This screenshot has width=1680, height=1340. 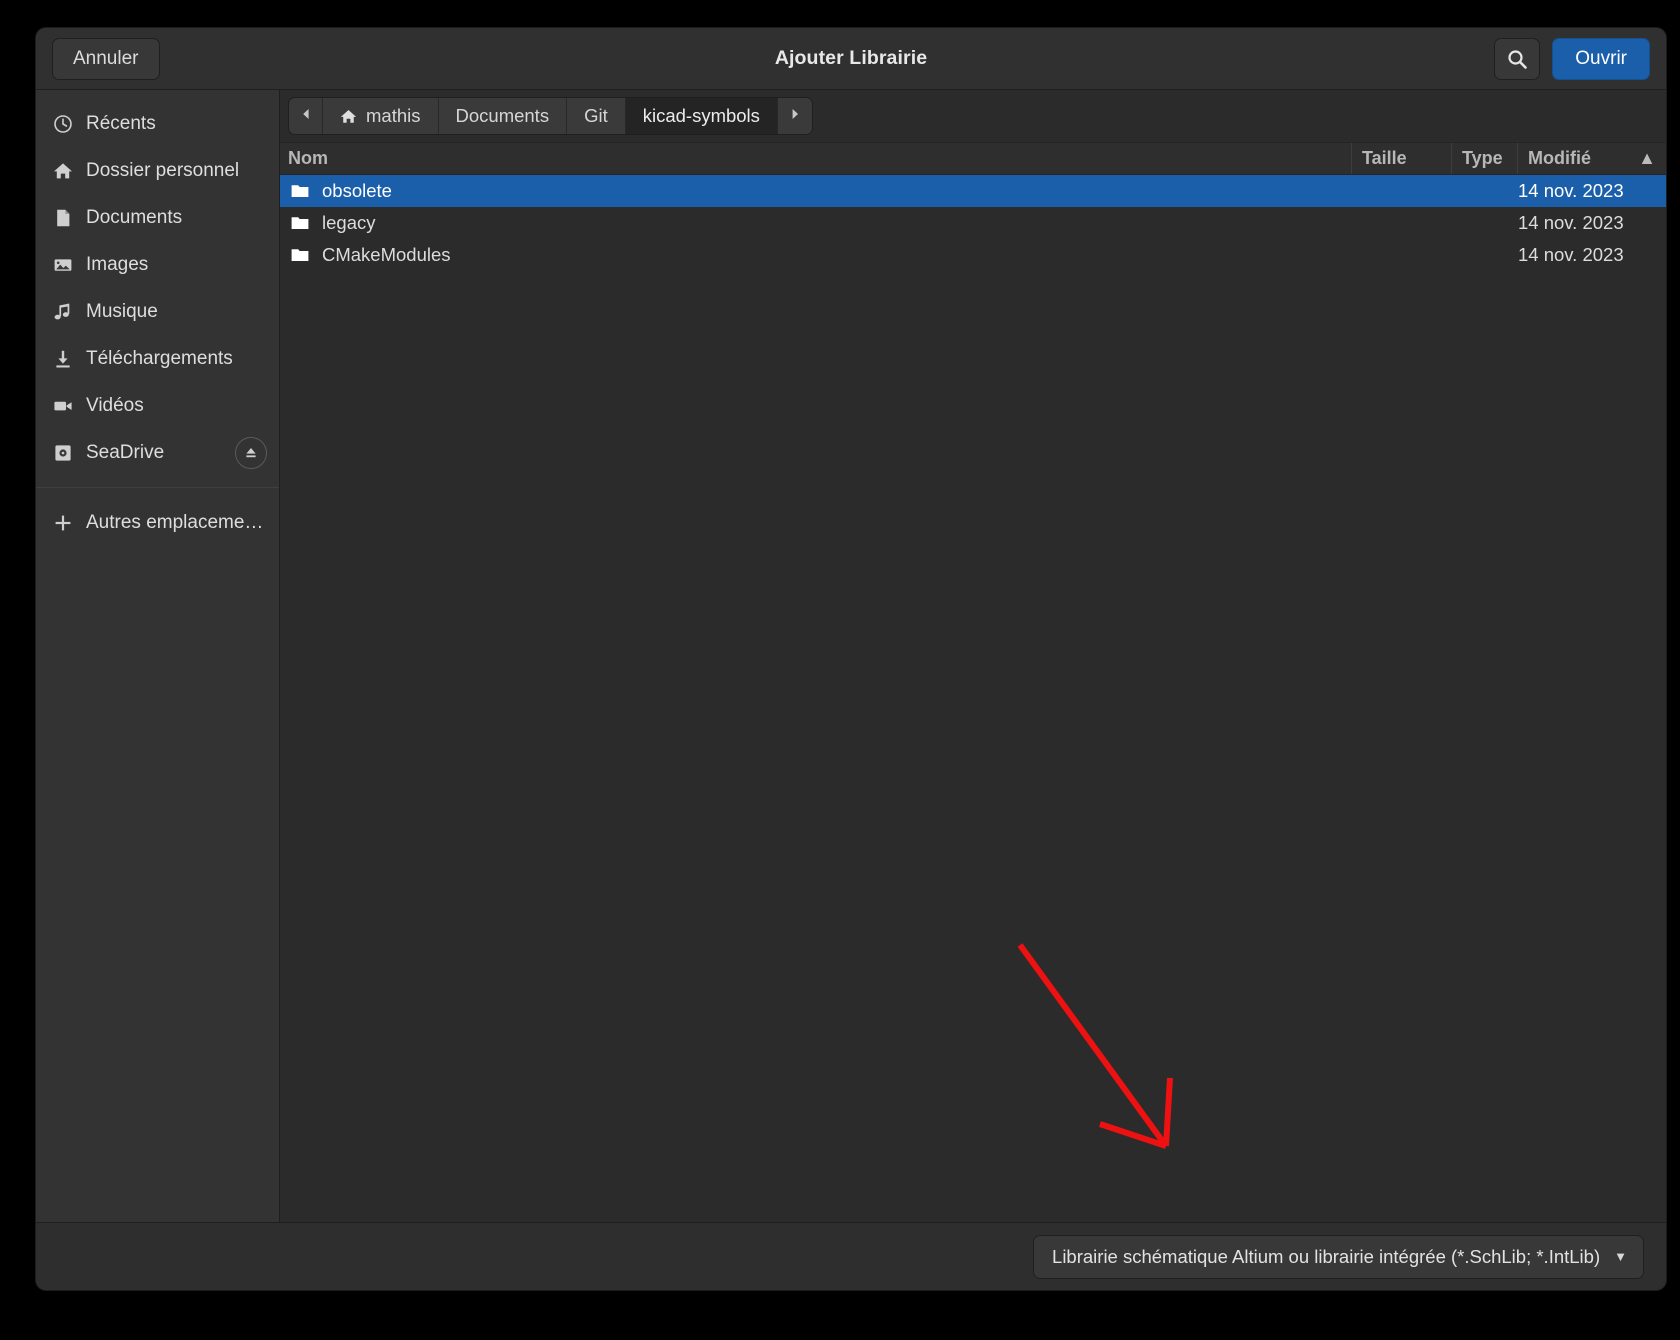 I want to click on breadcrumb-segment-kicad-symbols: kicad-symbols, so click(x=701, y=116).